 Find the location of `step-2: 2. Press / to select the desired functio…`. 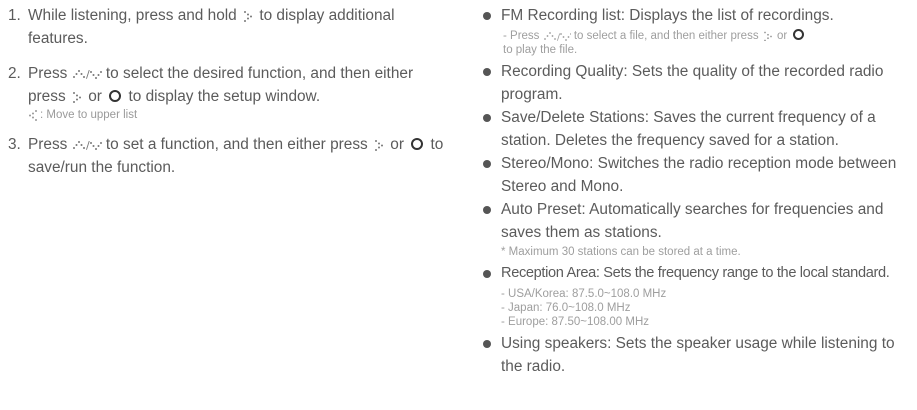

step-2: 2. Press / to select the desired functio… is located at coordinates (228, 92).